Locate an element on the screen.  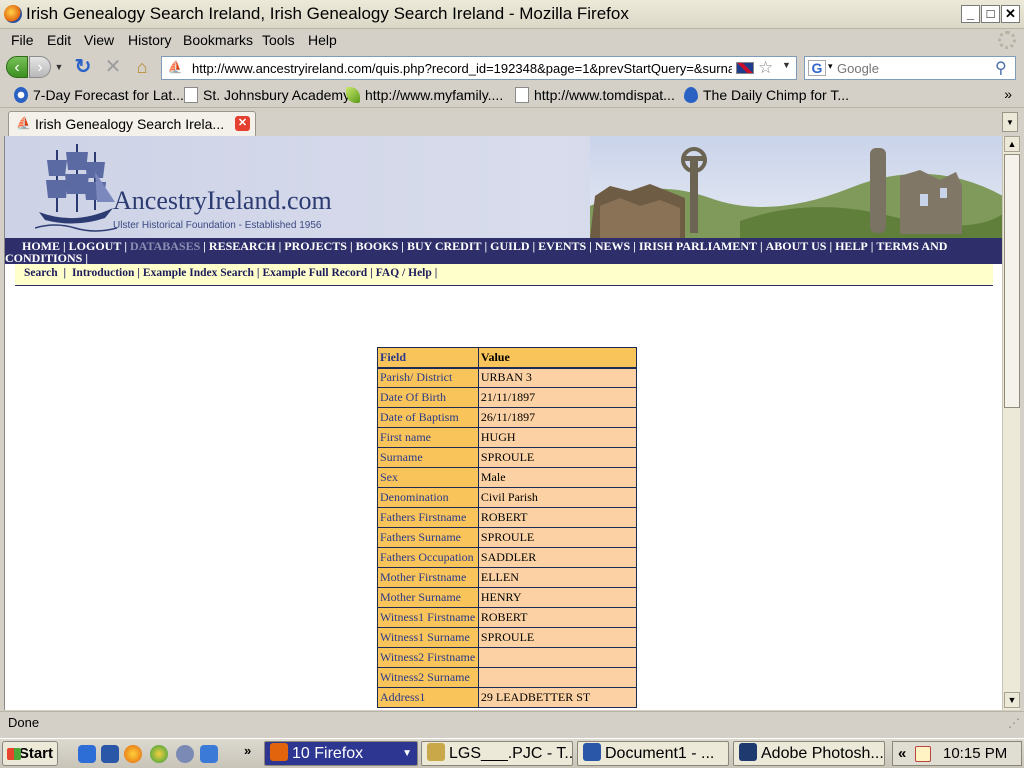
field-name: Denomination is located at coordinates (428, 497).